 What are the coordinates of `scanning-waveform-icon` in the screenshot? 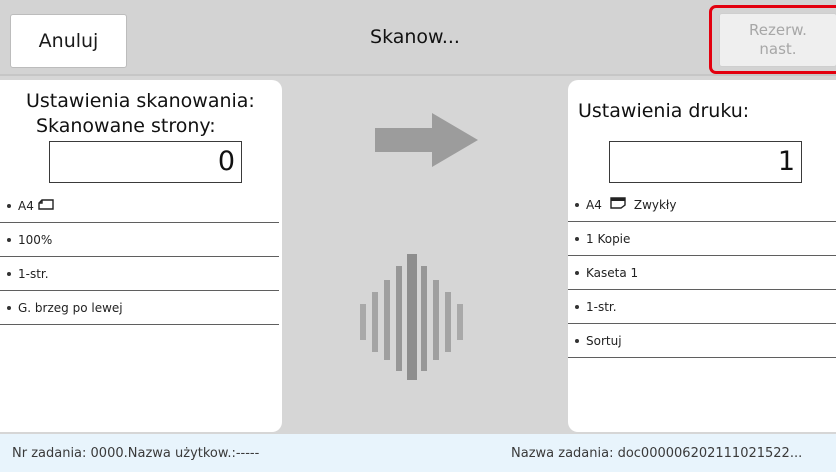 It's located at (411, 317).